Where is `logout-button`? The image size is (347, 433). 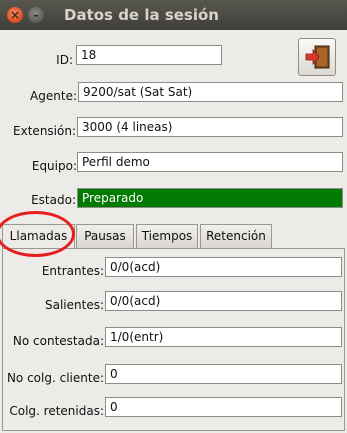
logout-button is located at coordinates (317, 57).